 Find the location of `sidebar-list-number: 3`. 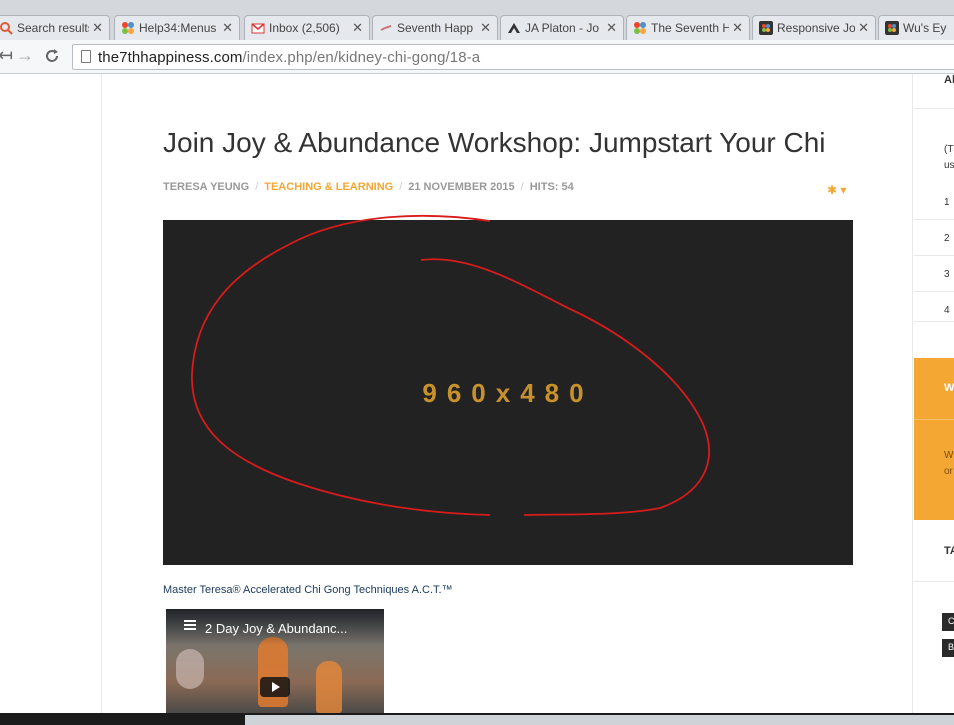

sidebar-list-number: 3 is located at coordinates (947, 274).